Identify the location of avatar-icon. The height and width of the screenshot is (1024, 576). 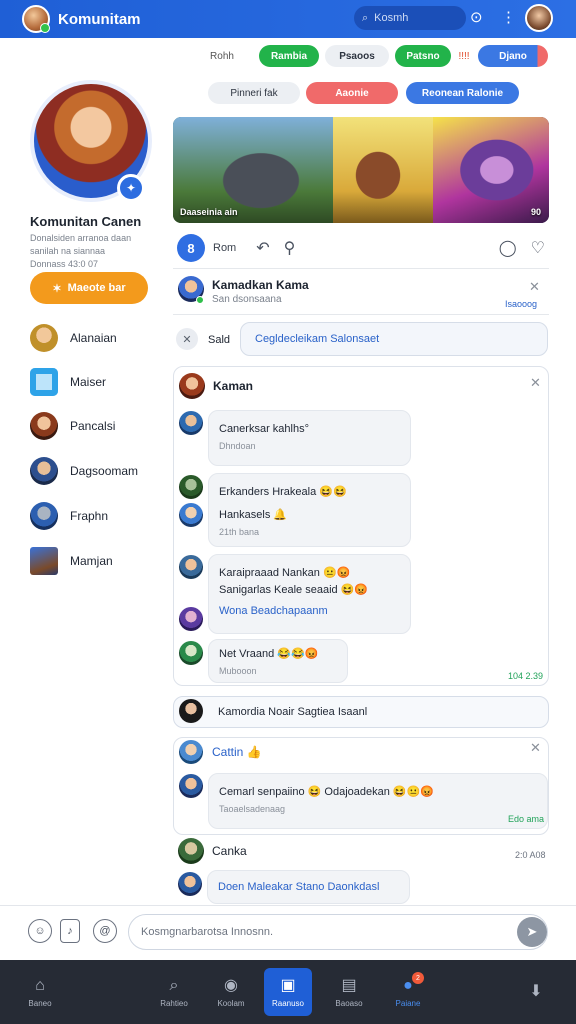
(44, 561).